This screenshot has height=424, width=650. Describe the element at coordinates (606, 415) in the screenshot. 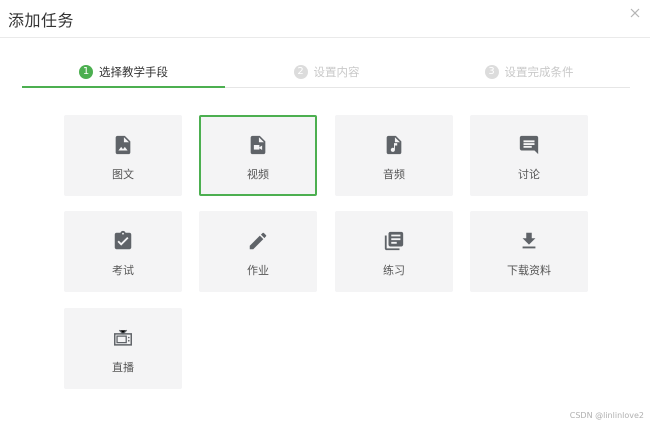

I see `watermark: CSDN @linlinlove2` at that location.